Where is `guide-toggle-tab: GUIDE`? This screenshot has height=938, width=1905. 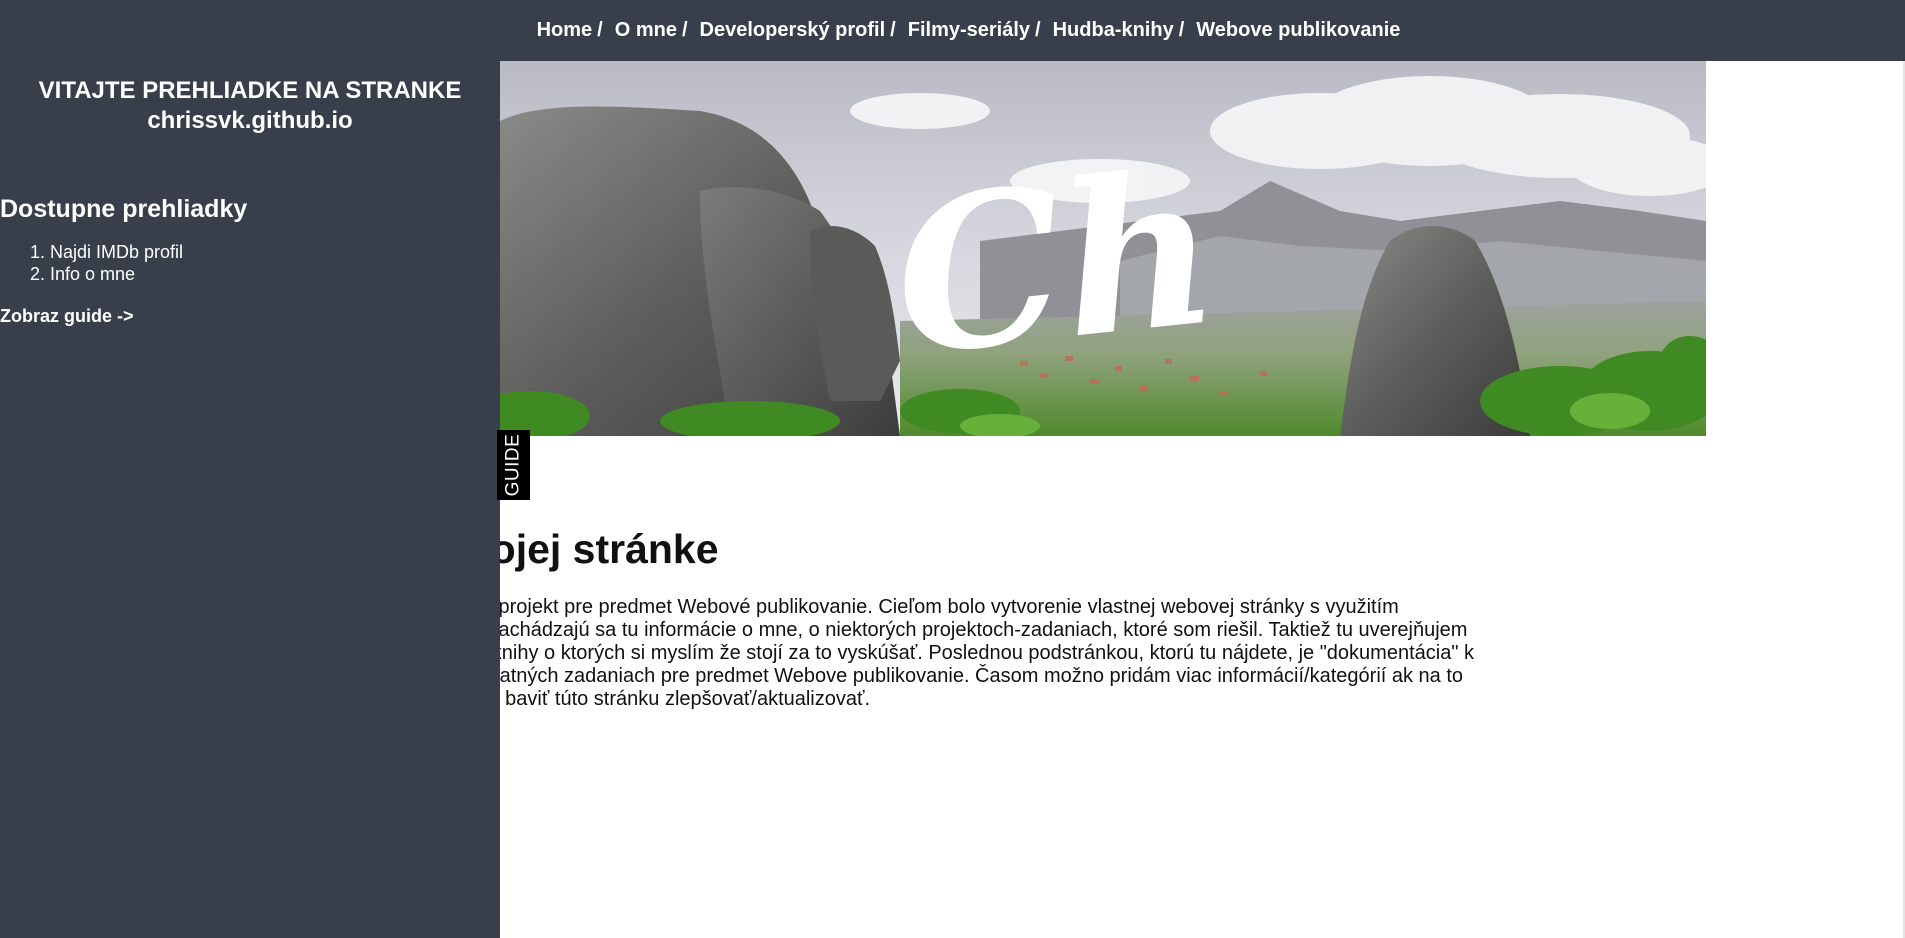
guide-toggle-tab: GUIDE is located at coordinates (513, 465).